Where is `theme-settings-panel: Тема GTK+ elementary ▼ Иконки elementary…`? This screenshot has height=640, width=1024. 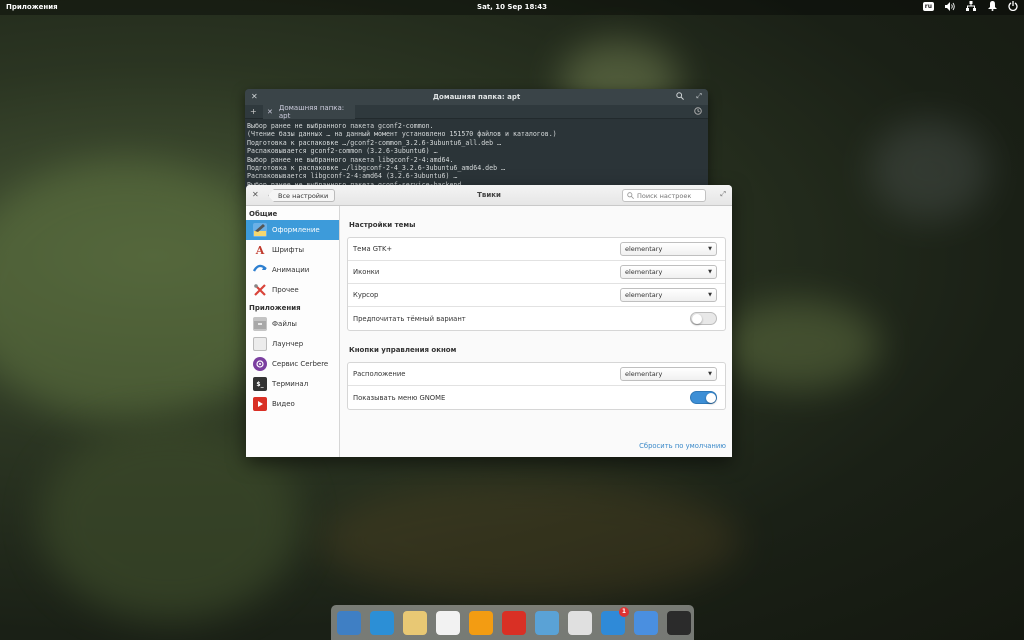 theme-settings-panel: Тема GTK+ elementary ▼ Иконки elementary… is located at coordinates (536, 284).